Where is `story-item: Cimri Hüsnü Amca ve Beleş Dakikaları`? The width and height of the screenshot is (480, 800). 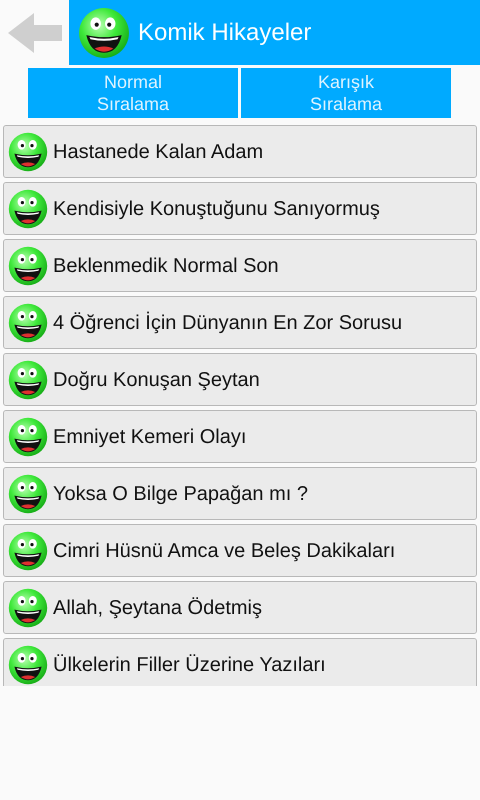 story-item: Cimri Hüsnü Amca ve Beleş Dakikaları is located at coordinates (240, 550).